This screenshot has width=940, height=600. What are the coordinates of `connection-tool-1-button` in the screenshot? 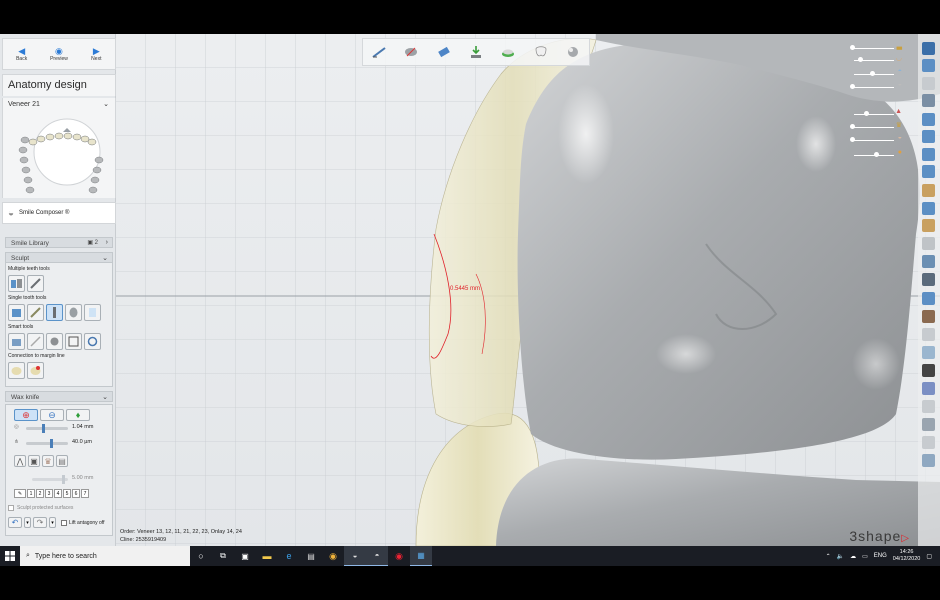 It's located at (16, 370).